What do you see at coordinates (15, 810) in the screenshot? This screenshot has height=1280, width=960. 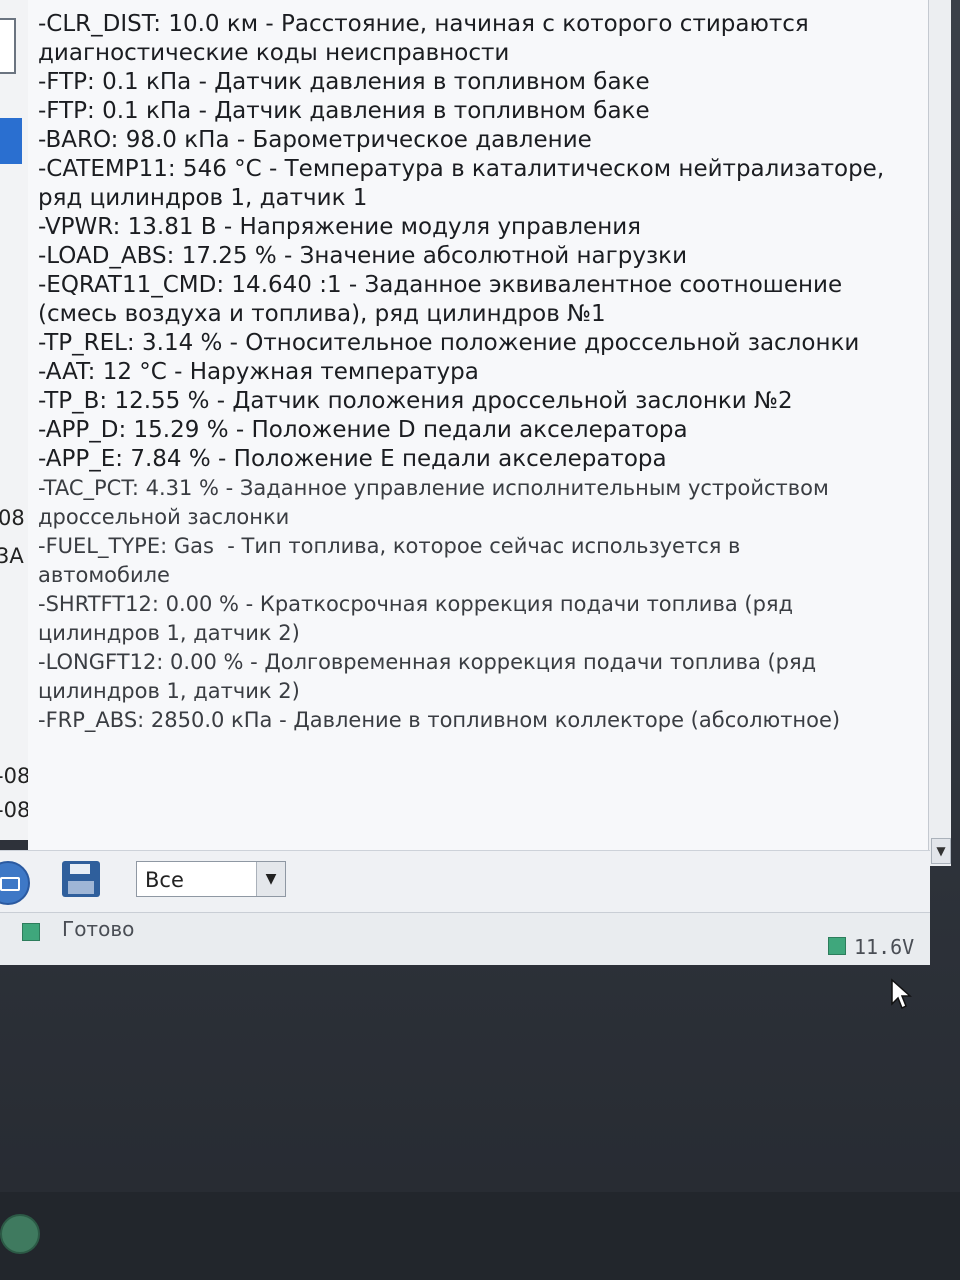 I see `left-fragment-4: -08` at bounding box center [15, 810].